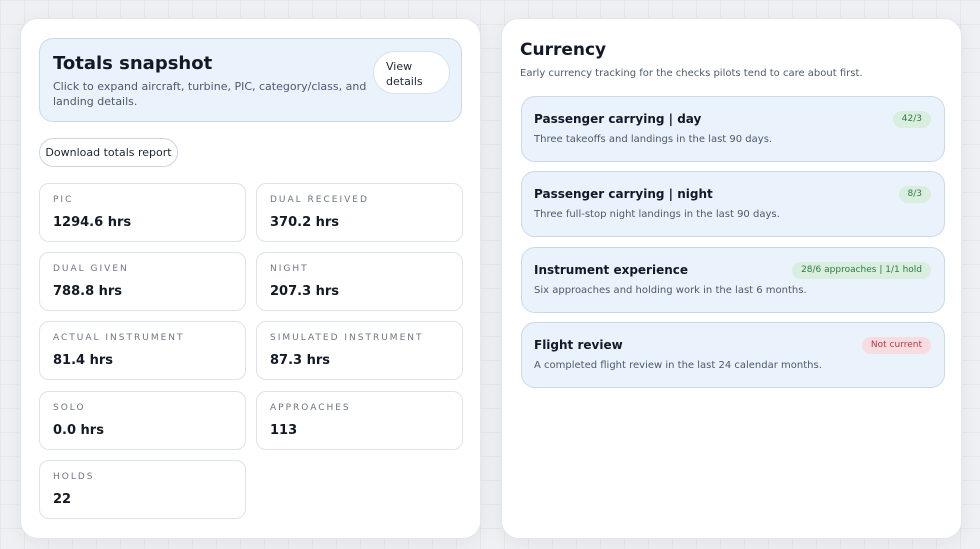  Describe the element at coordinates (896, 345) in the screenshot. I see `status-badge: Not current` at that location.